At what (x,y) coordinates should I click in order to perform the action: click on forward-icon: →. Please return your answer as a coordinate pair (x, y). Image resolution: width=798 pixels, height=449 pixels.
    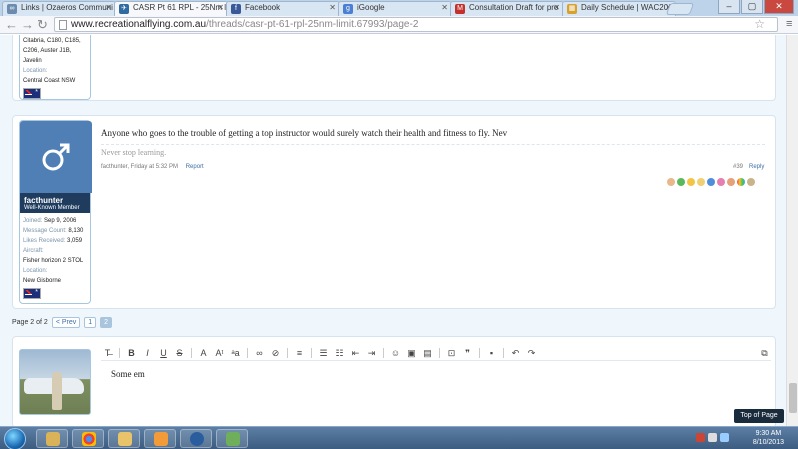
    Looking at the image, I should click on (27, 24).